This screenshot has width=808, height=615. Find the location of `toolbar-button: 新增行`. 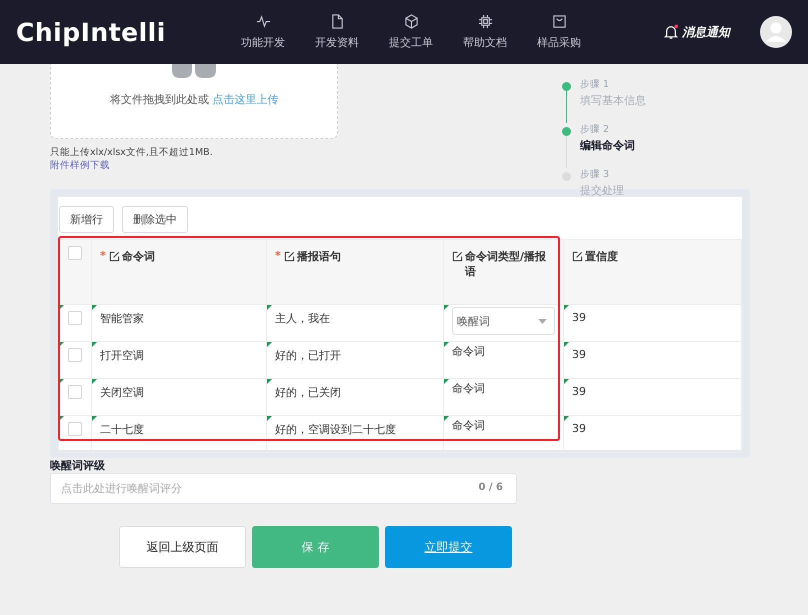

toolbar-button: 新增行 is located at coordinates (86, 219).